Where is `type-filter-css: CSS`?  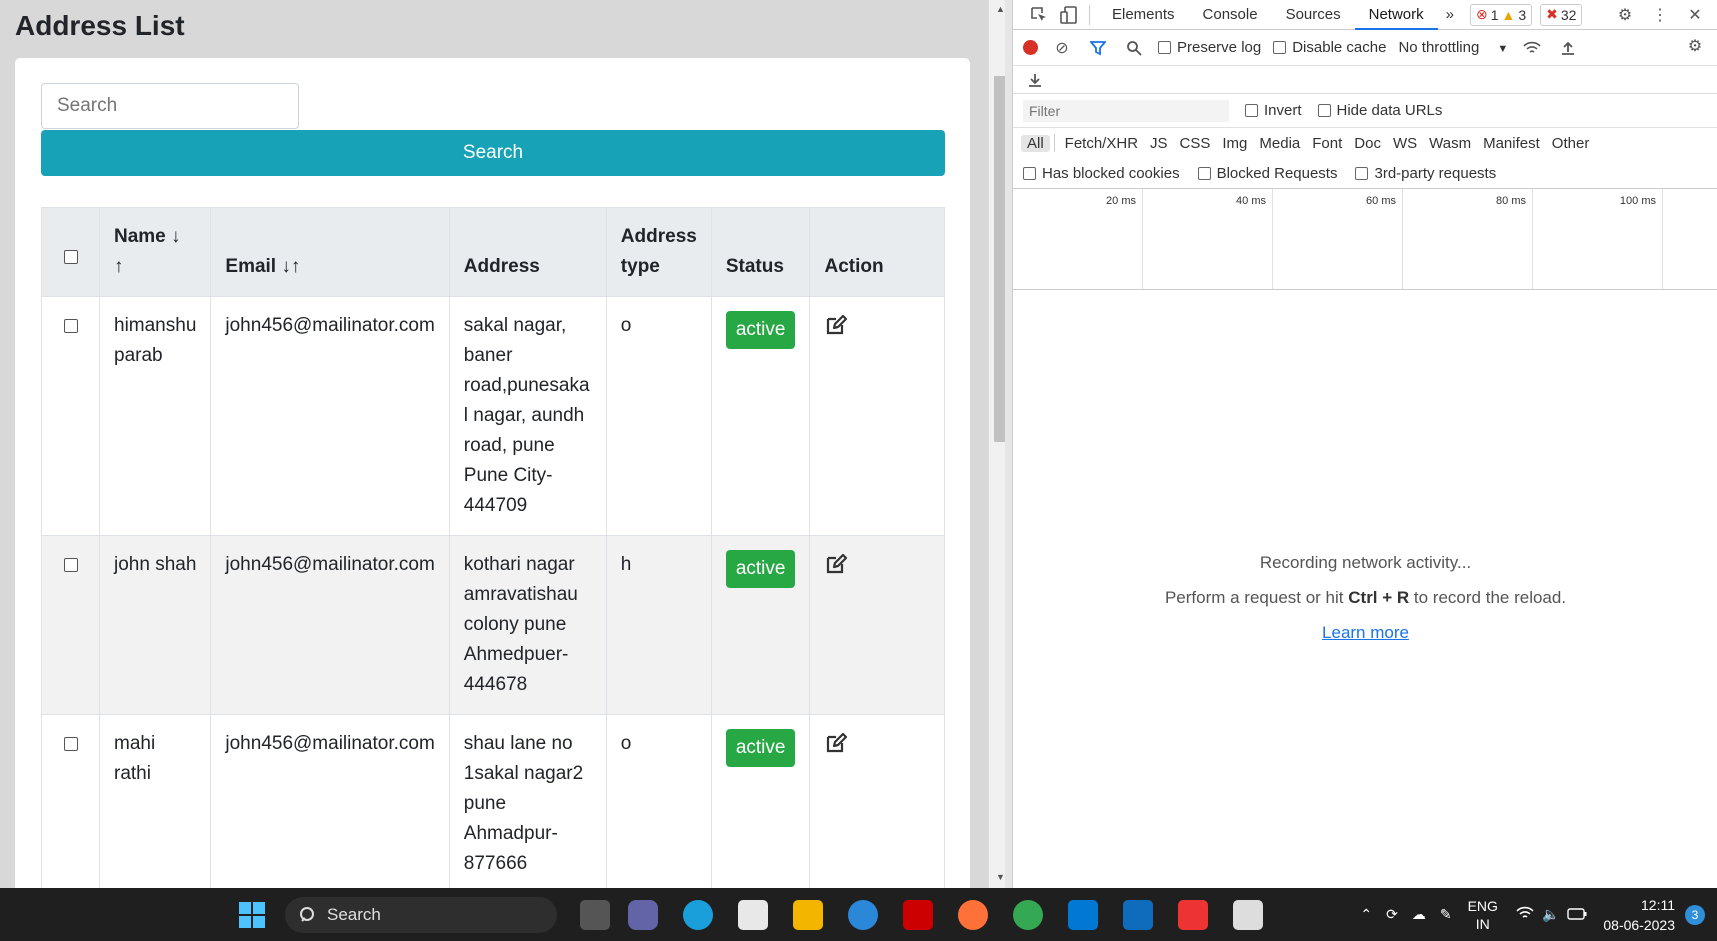
type-filter-css: CSS is located at coordinates (1195, 143).